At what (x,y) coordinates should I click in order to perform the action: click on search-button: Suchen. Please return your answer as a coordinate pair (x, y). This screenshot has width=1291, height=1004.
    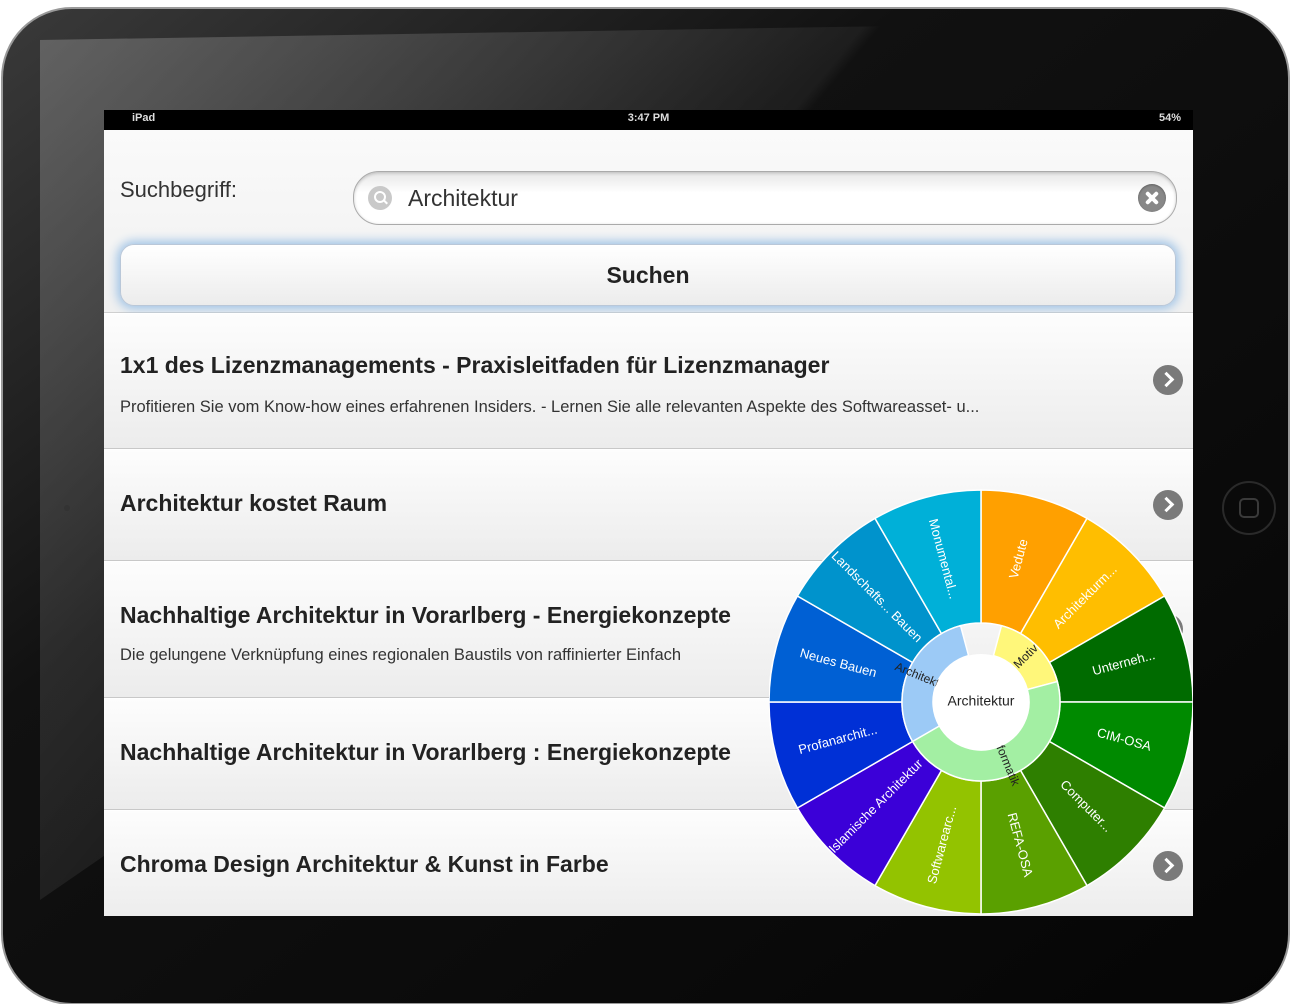
    Looking at the image, I should click on (648, 275).